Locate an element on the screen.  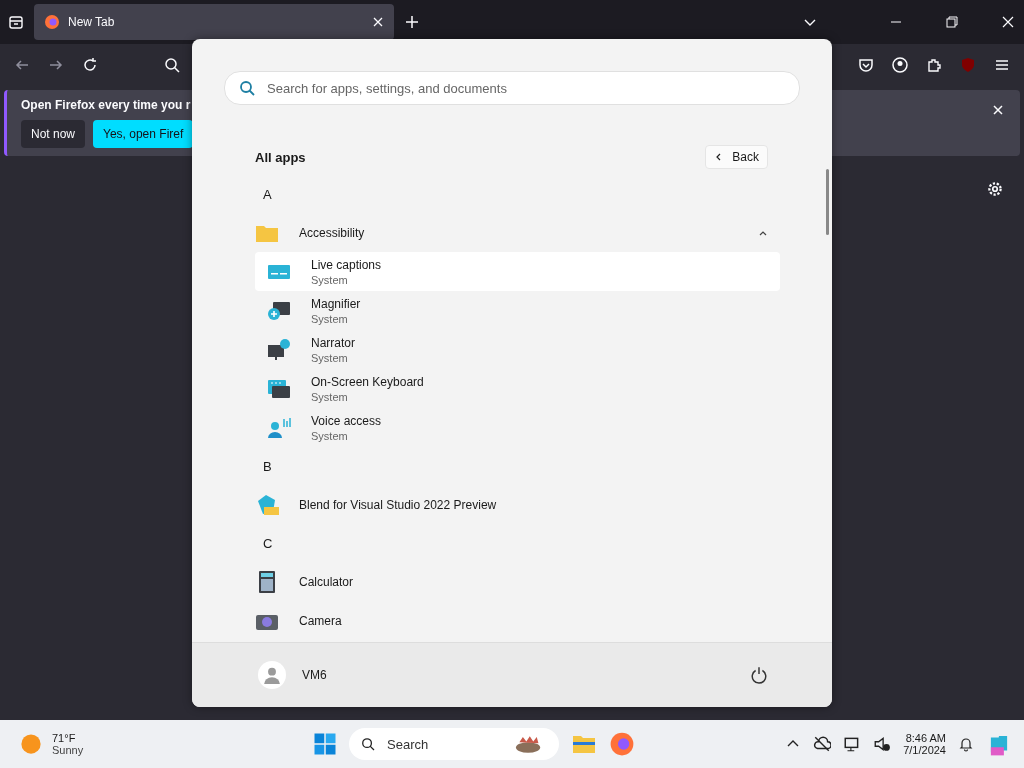
pocket-icon is located at coordinates (866, 65).